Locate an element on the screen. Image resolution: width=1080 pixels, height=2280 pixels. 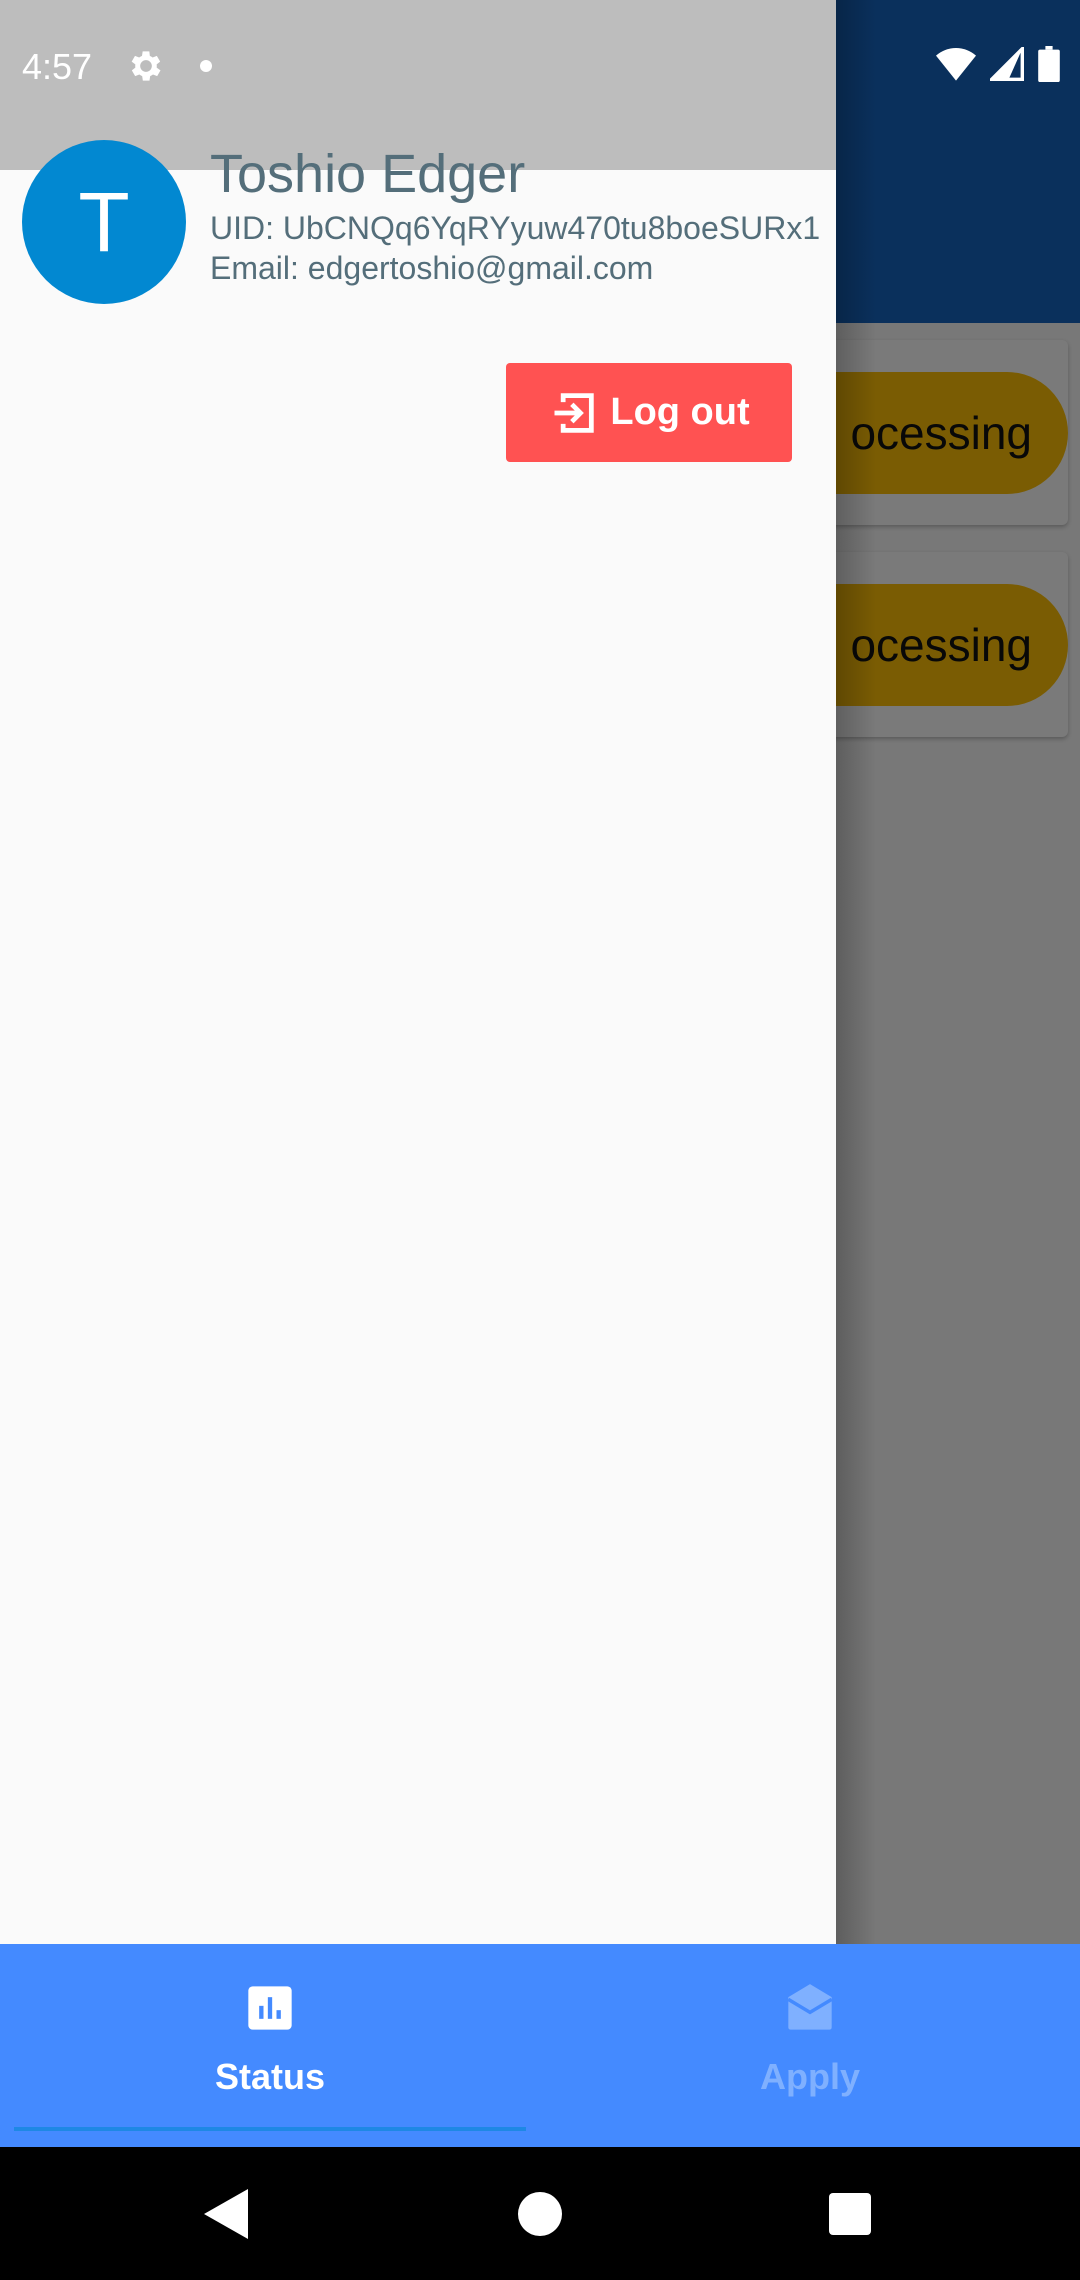
mail-open-icon is located at coordinates (810, 2007).